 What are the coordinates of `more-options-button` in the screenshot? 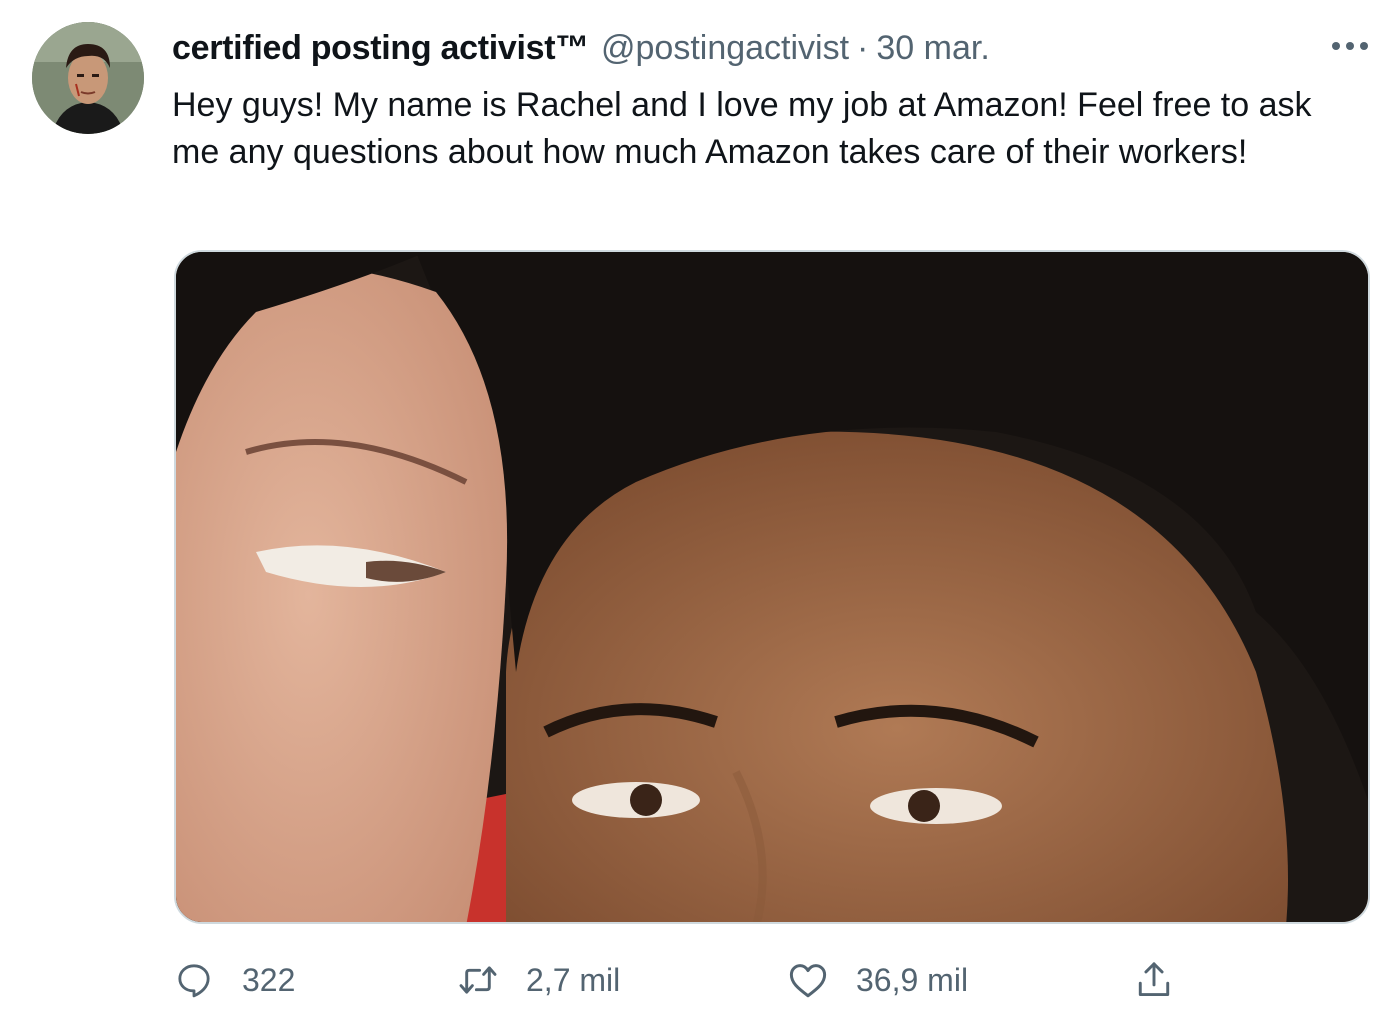 It's located at (1350, 46).